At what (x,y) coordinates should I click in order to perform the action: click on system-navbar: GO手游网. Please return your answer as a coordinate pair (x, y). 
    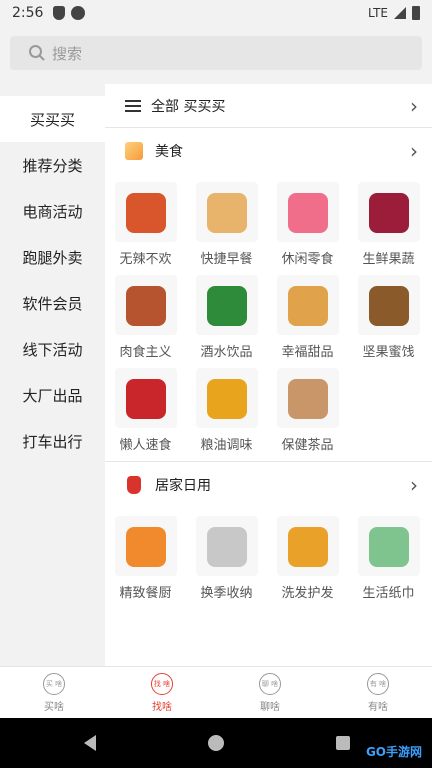
    Looking at the image, I should click on (216, 743).